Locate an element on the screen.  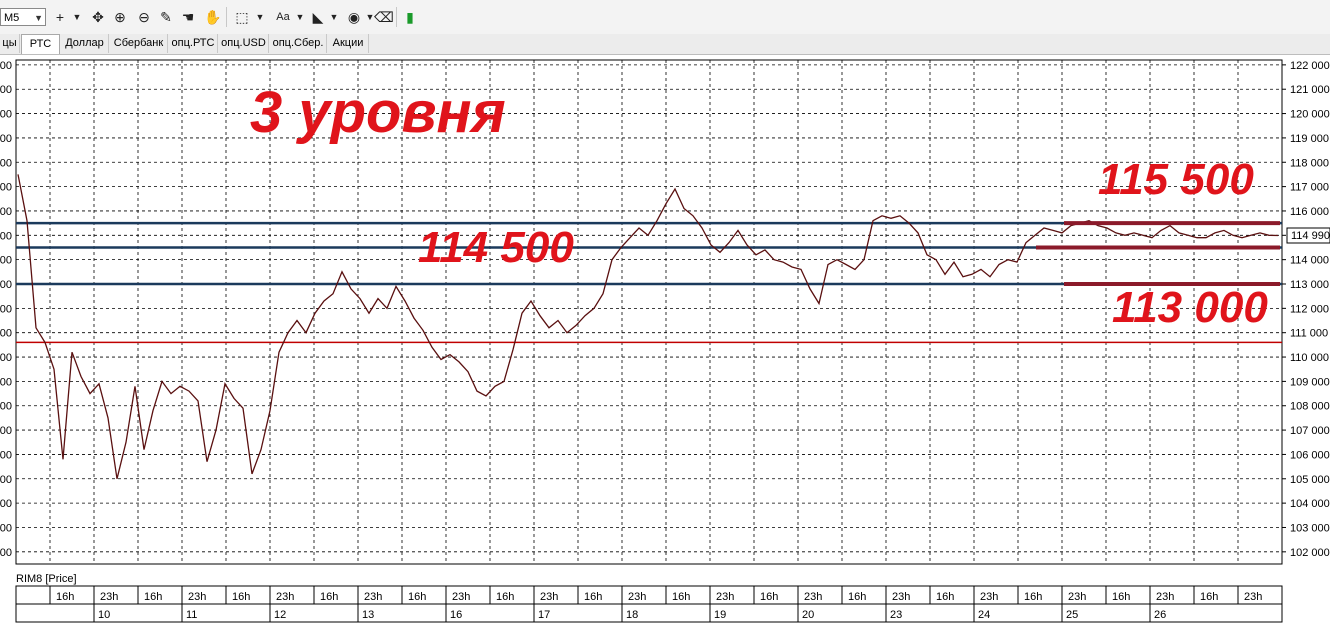
tab-sberbank: Сбербанк is located at coordinates (139, 43).